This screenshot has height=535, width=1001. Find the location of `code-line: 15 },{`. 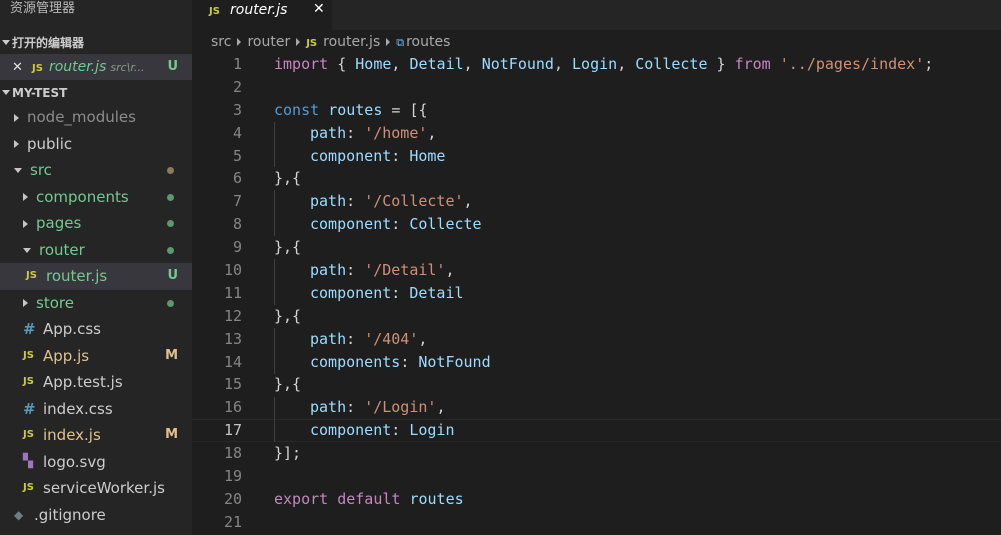

code-line: 15 },{ is located at coordinates (596, 384).